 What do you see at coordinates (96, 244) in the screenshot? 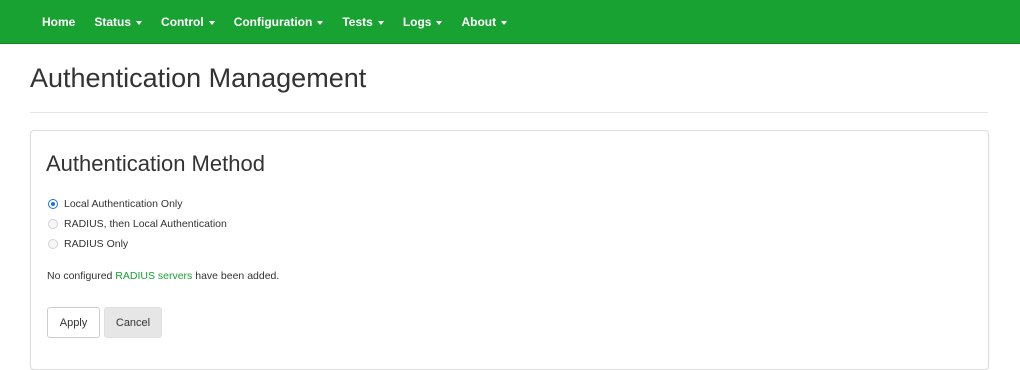
I see `radio-option-label: RADIUS Only` at bounding box center [96, 244].